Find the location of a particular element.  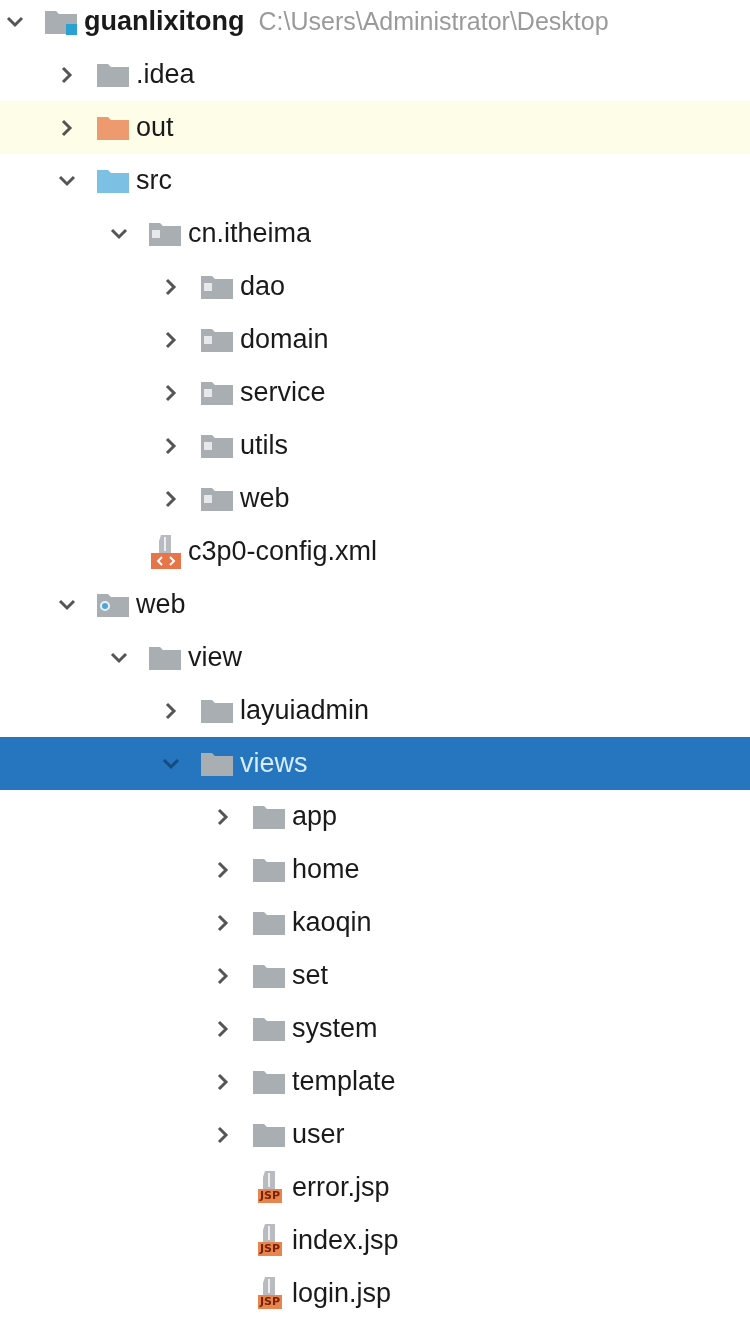

tree-row: view is located at coordinates (375, 657).